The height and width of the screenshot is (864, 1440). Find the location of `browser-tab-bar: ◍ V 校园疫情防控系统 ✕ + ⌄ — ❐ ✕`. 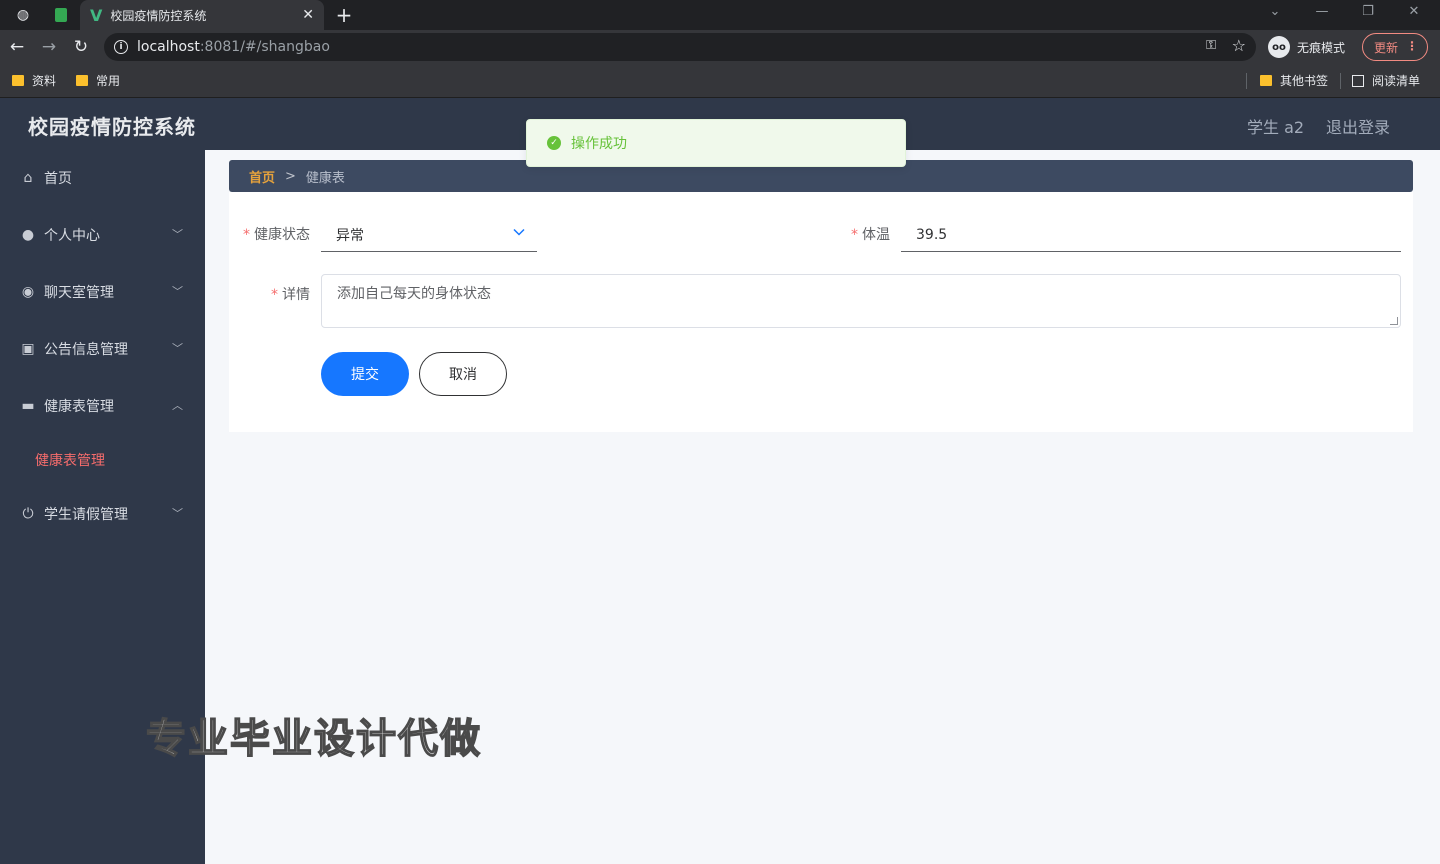

browser-tab-bar: ◍ V 校园疫情防控系统 ✕ + ⌄ — ❐ ✕ is located at coordinates (720, 15).